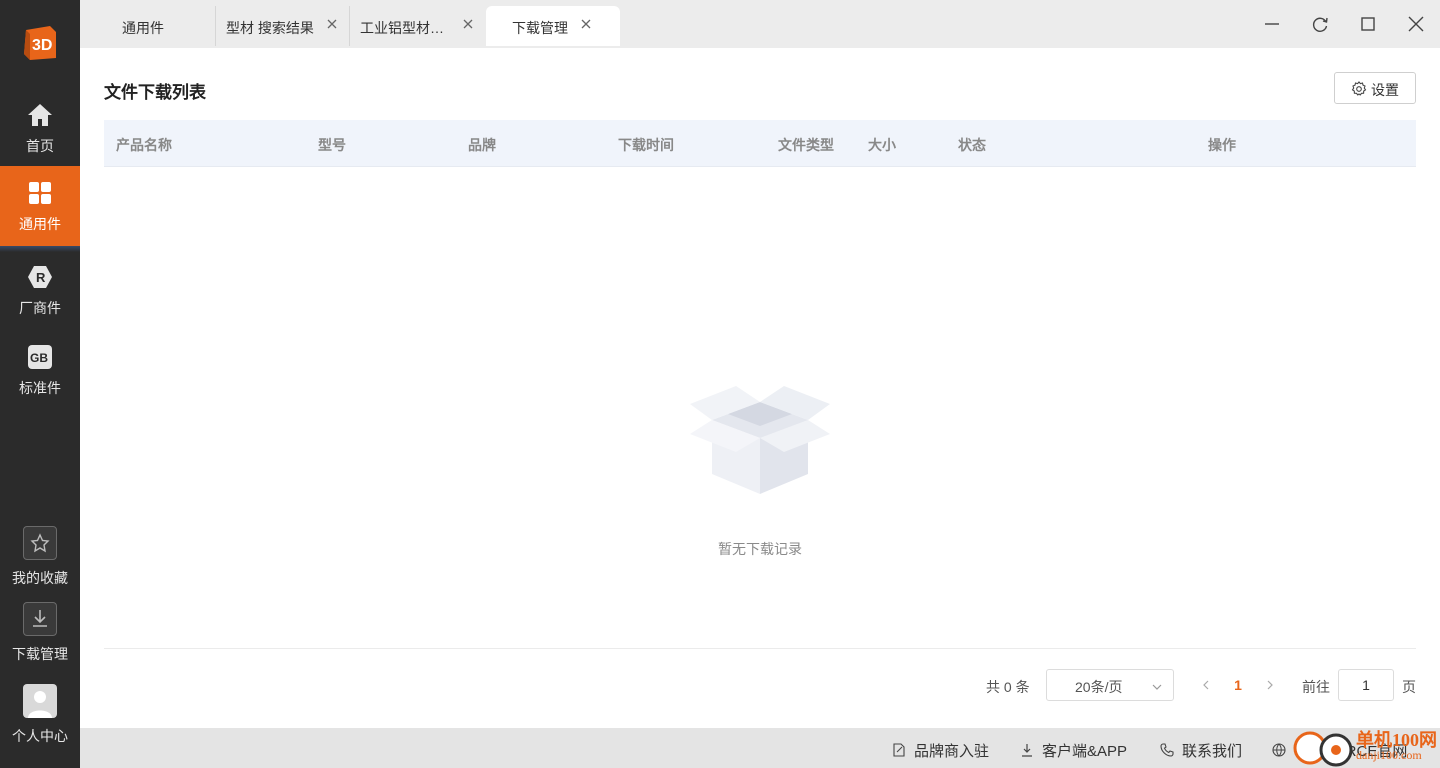  Describe the element at coordinates (40, 562) in the screenshot. I see `sidebar-item-favorites: 我的收藏` at that location.